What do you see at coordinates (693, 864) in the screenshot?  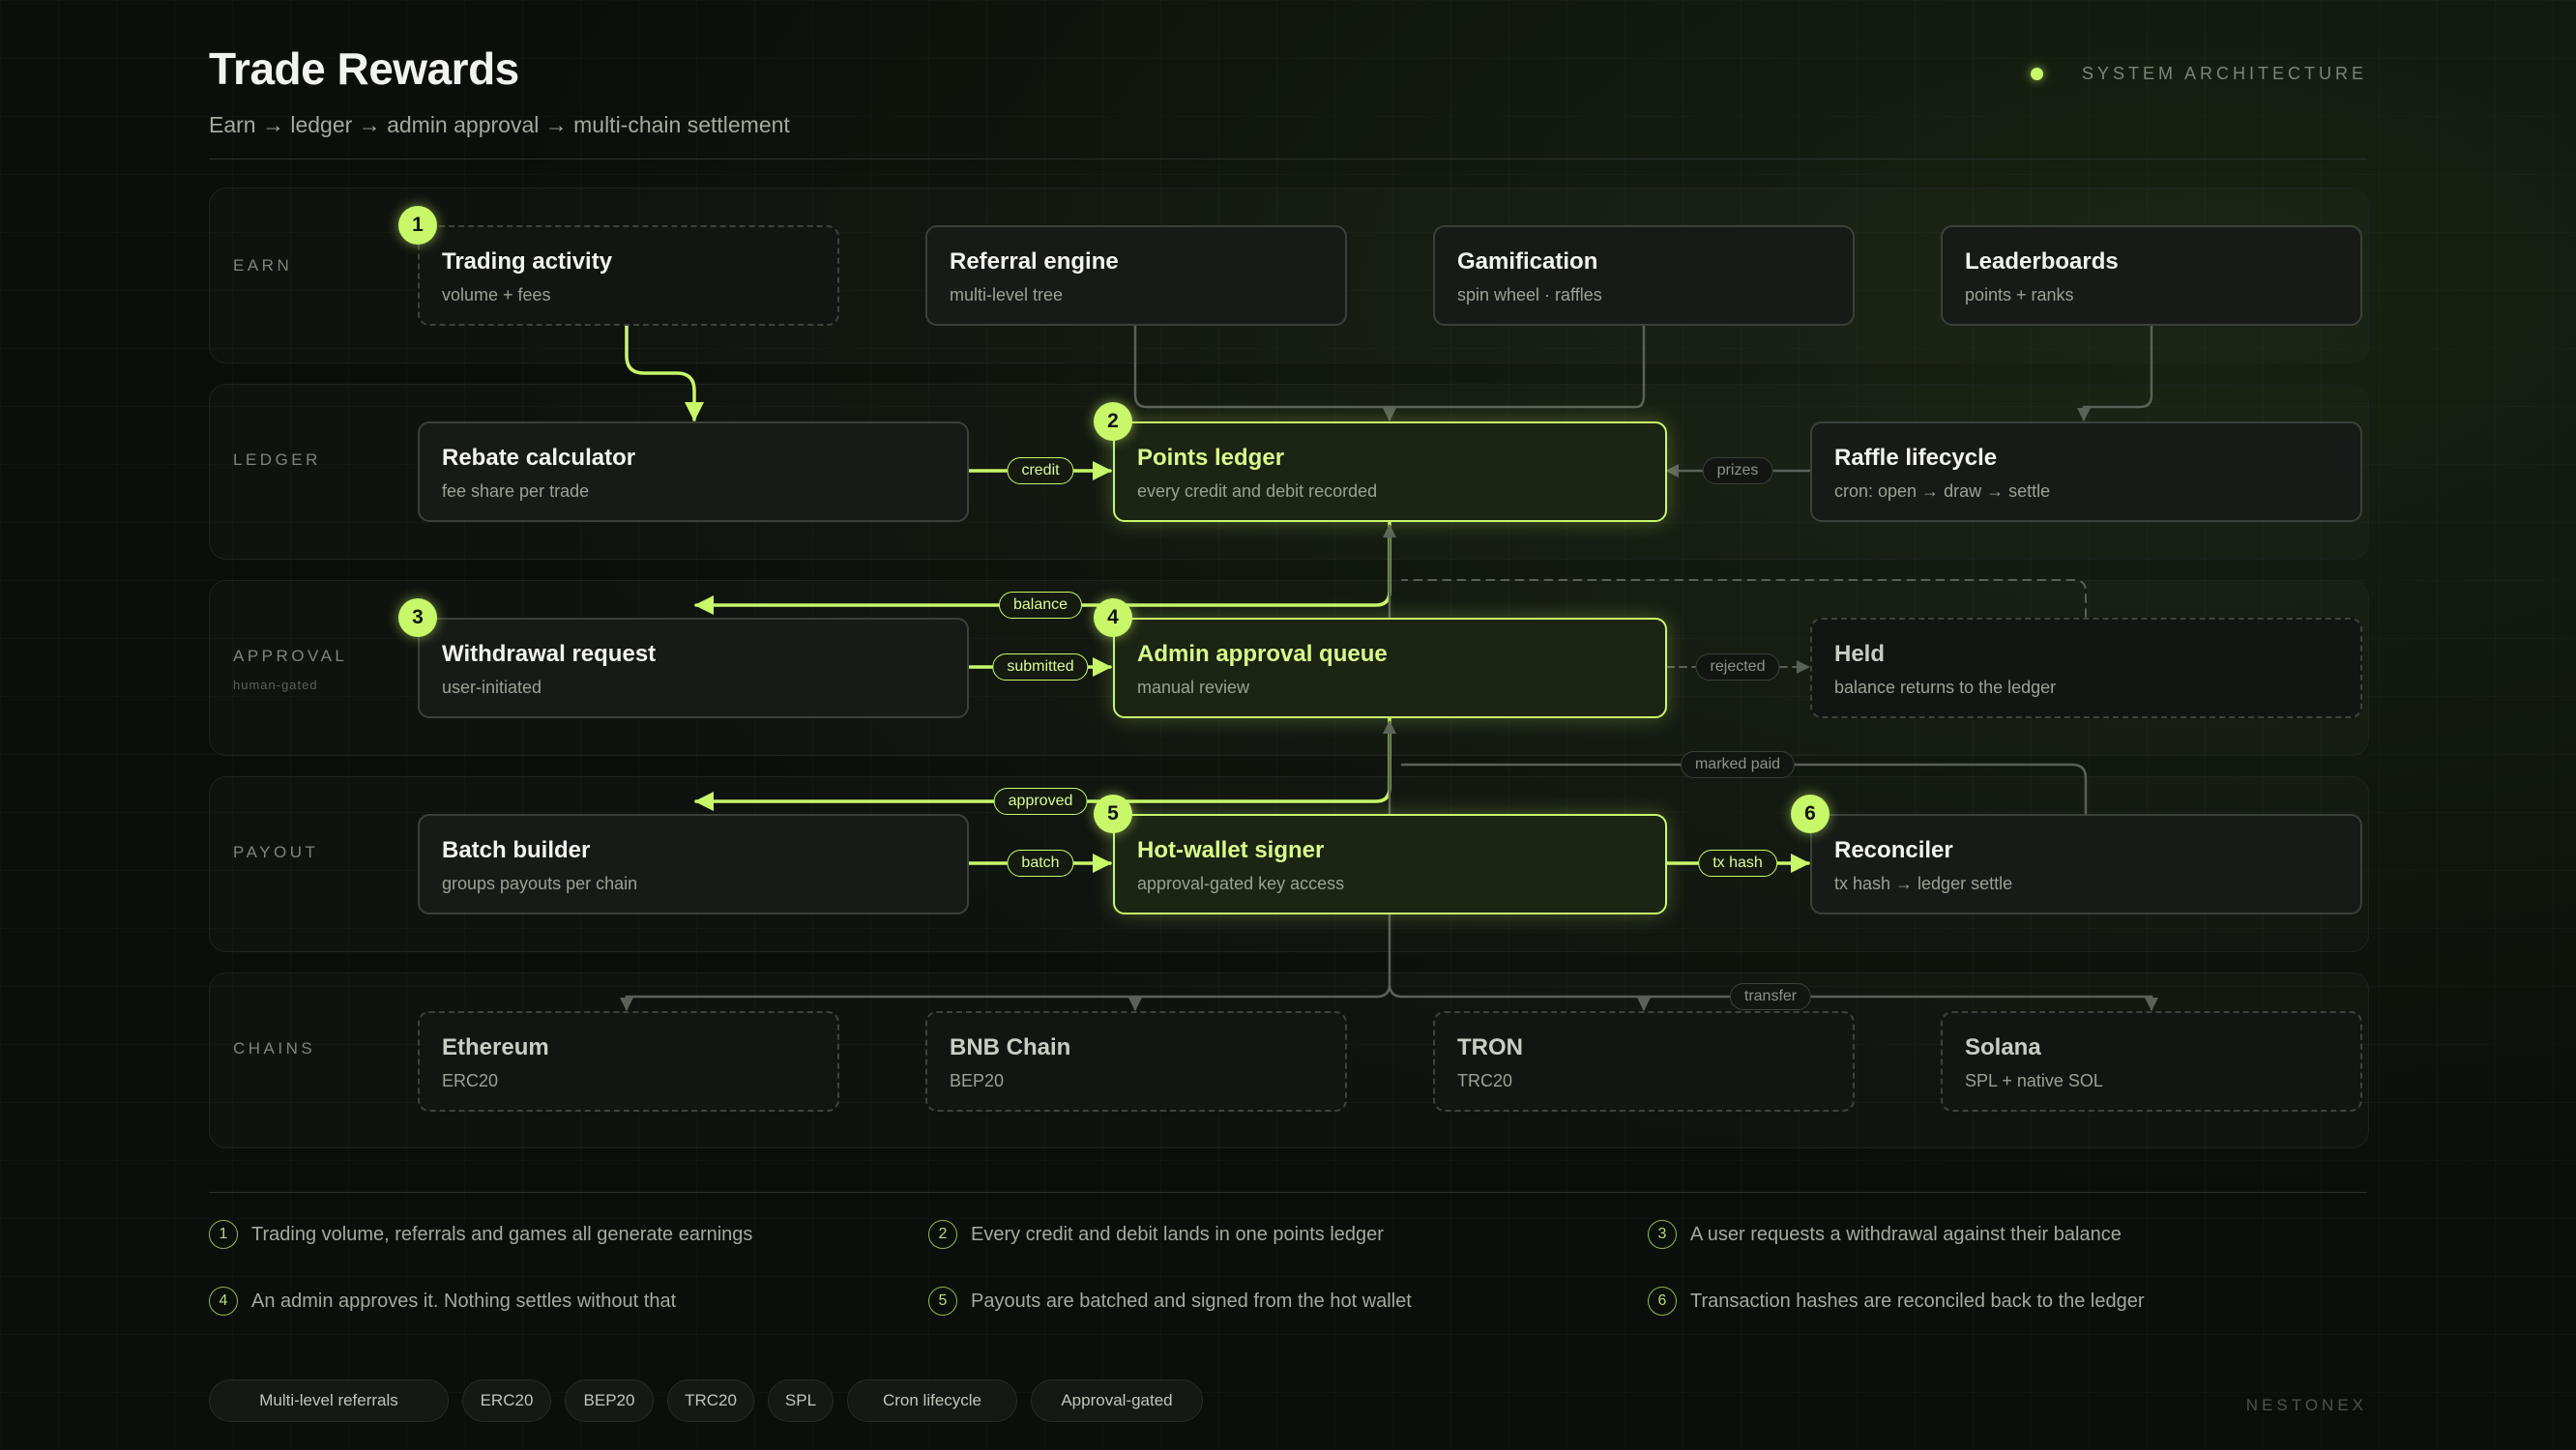 I see `node-batch-builder: Batch builder groups payouts per chain` at bounding box center [693, 864].